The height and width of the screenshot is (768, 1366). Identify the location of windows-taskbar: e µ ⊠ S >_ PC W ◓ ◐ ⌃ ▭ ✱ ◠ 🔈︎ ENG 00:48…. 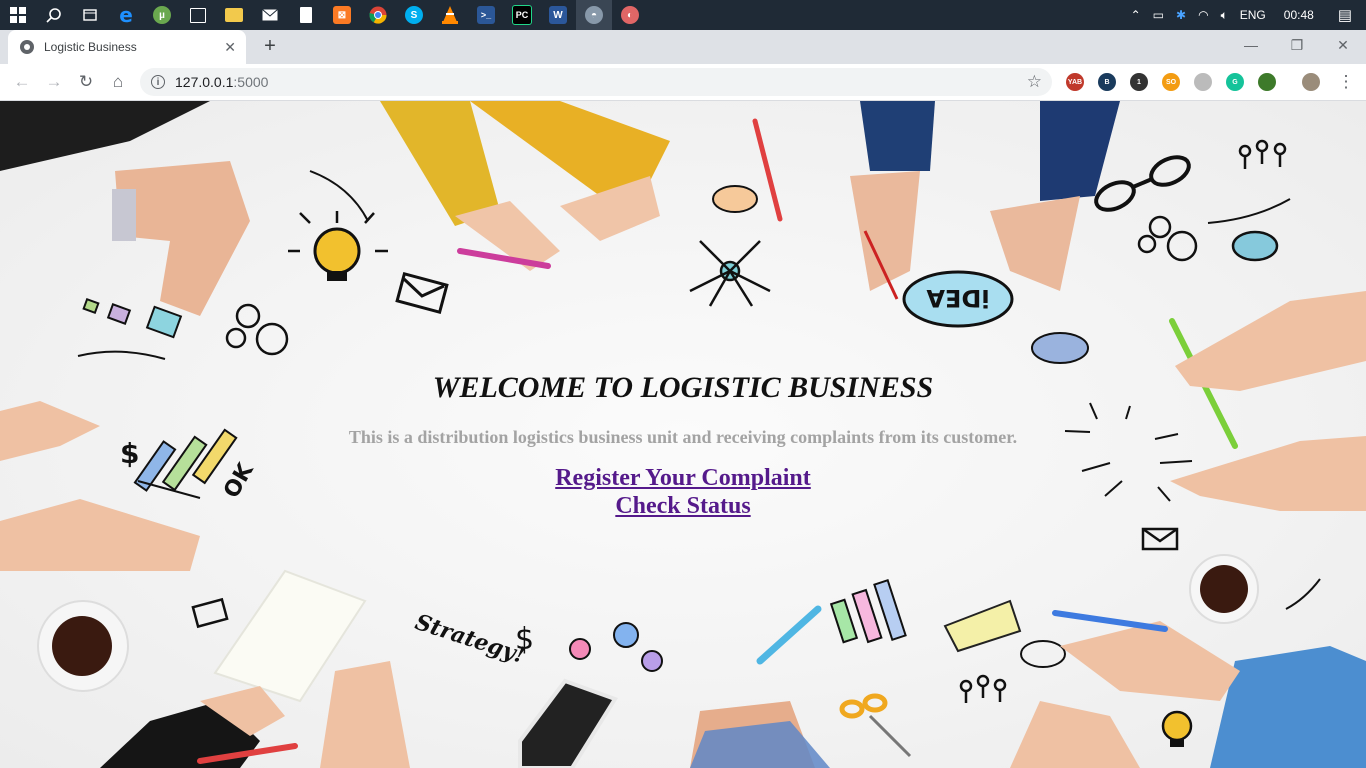
(683, 15).